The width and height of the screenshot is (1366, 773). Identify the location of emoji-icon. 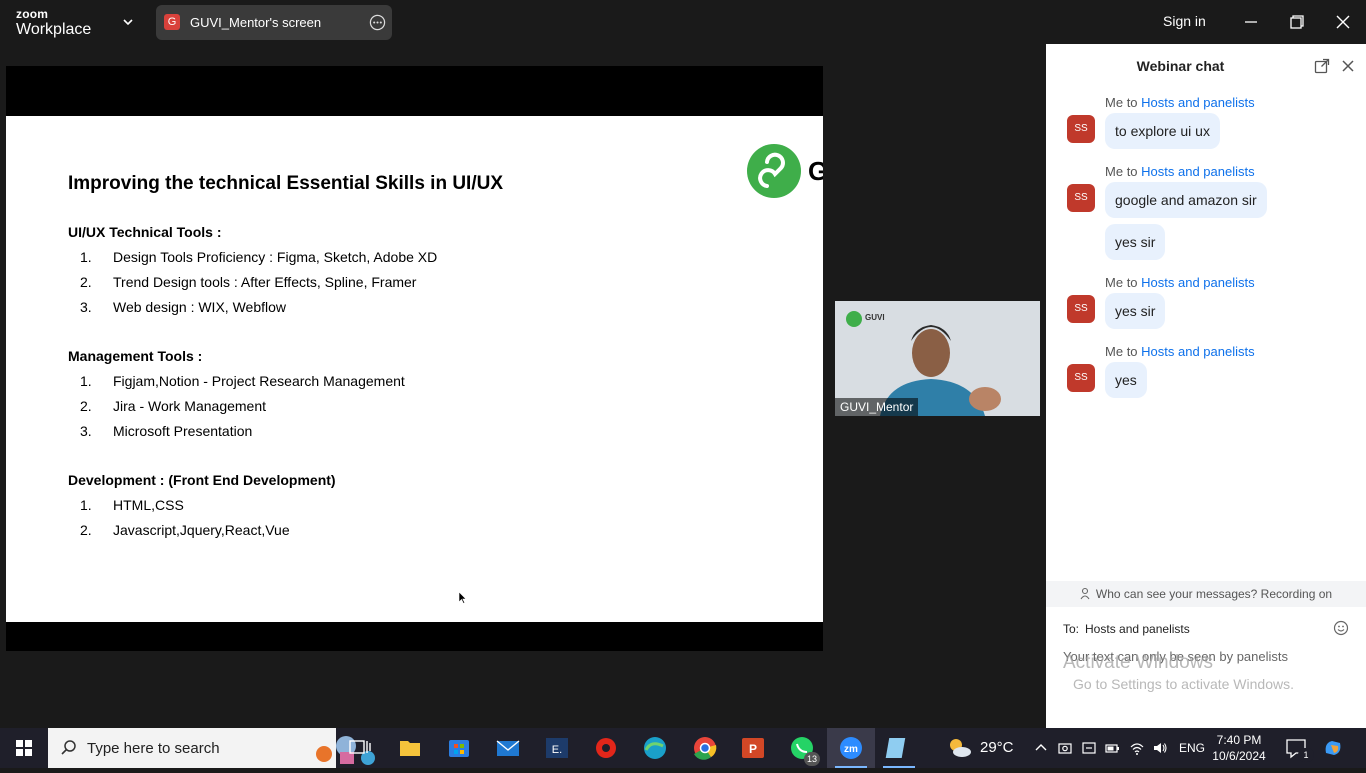
(1341, 628).